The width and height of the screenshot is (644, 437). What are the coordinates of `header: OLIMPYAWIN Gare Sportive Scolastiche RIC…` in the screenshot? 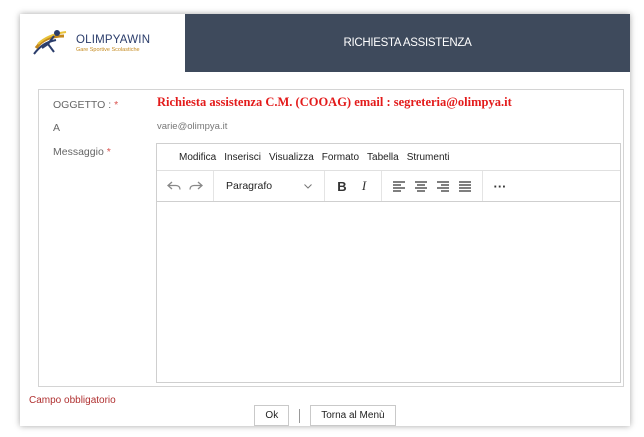 It's located at (325, 43).